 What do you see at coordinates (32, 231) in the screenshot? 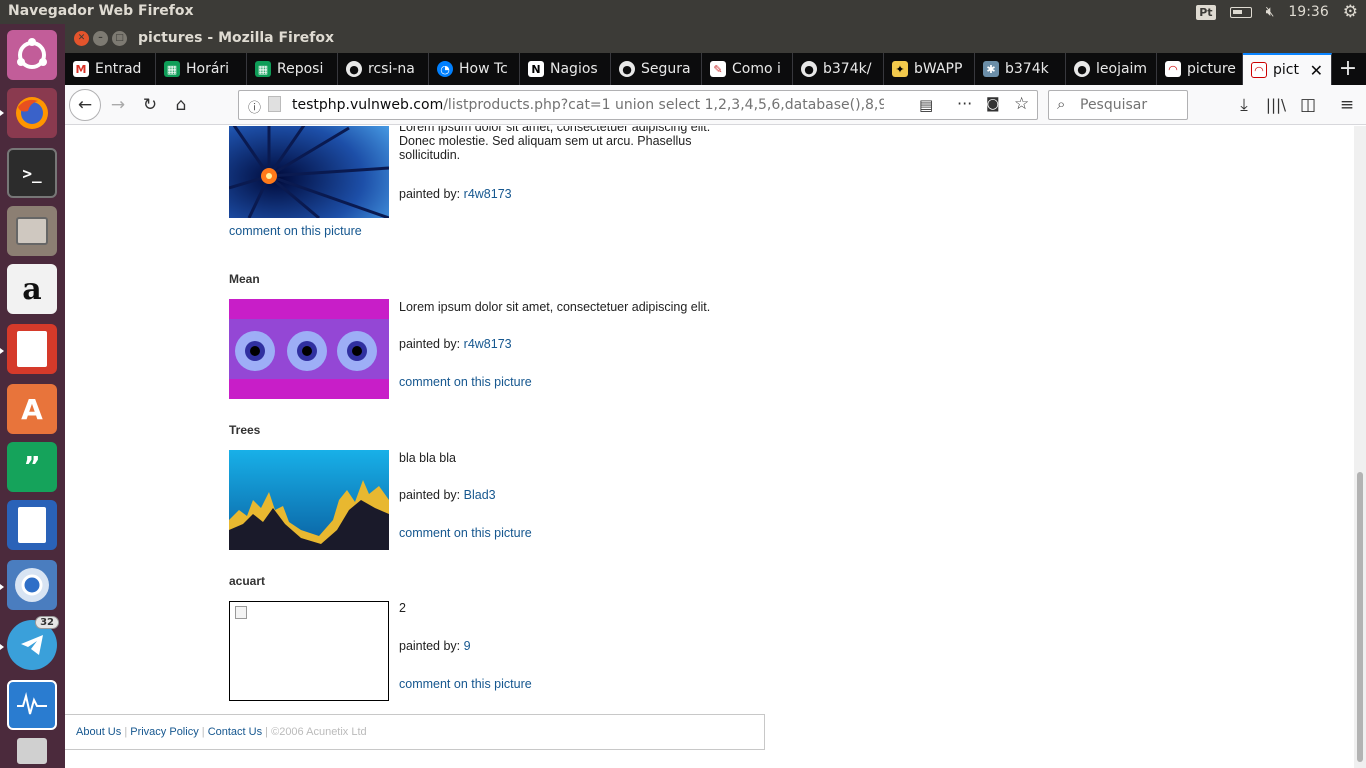
I see `files-icon` at bounding box center [32, 231].